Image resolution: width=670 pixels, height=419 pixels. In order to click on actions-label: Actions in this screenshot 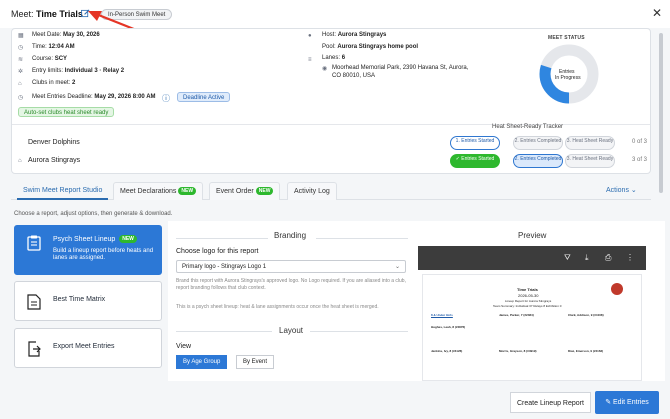, I will do `click(617, 190)`.